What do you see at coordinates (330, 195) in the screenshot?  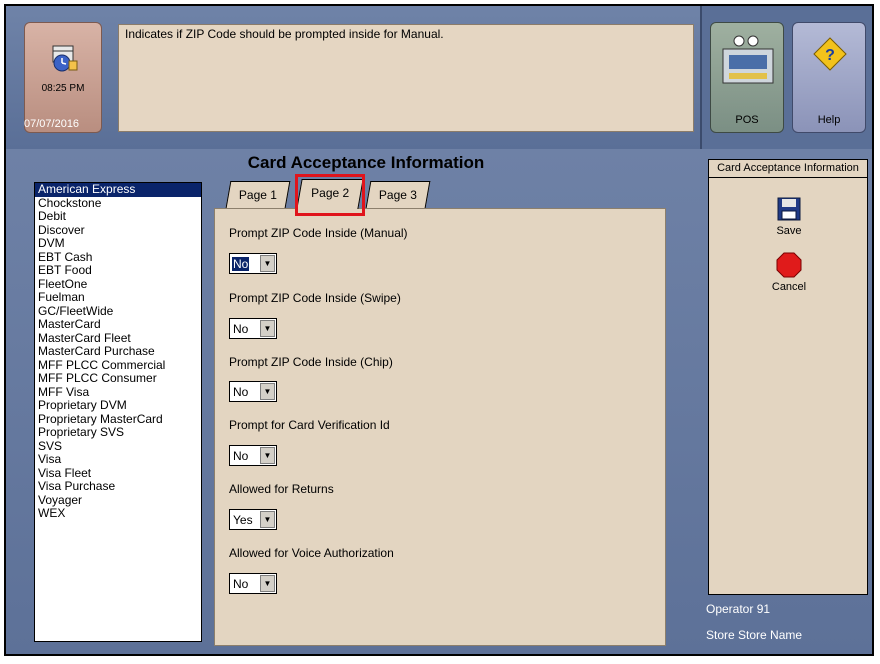 I see `tab-highlight` at bounding box center [330, 195].